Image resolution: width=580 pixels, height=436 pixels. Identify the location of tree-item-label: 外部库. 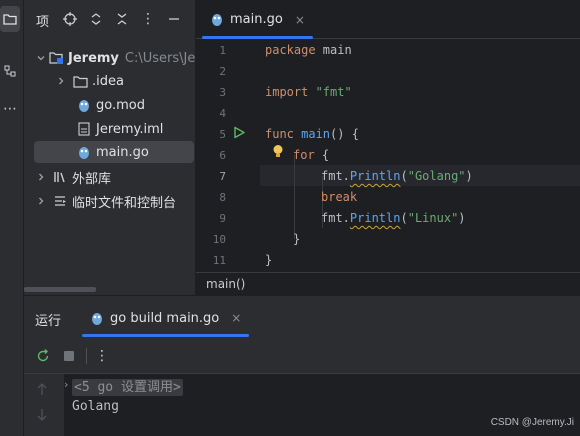
(92, 179).